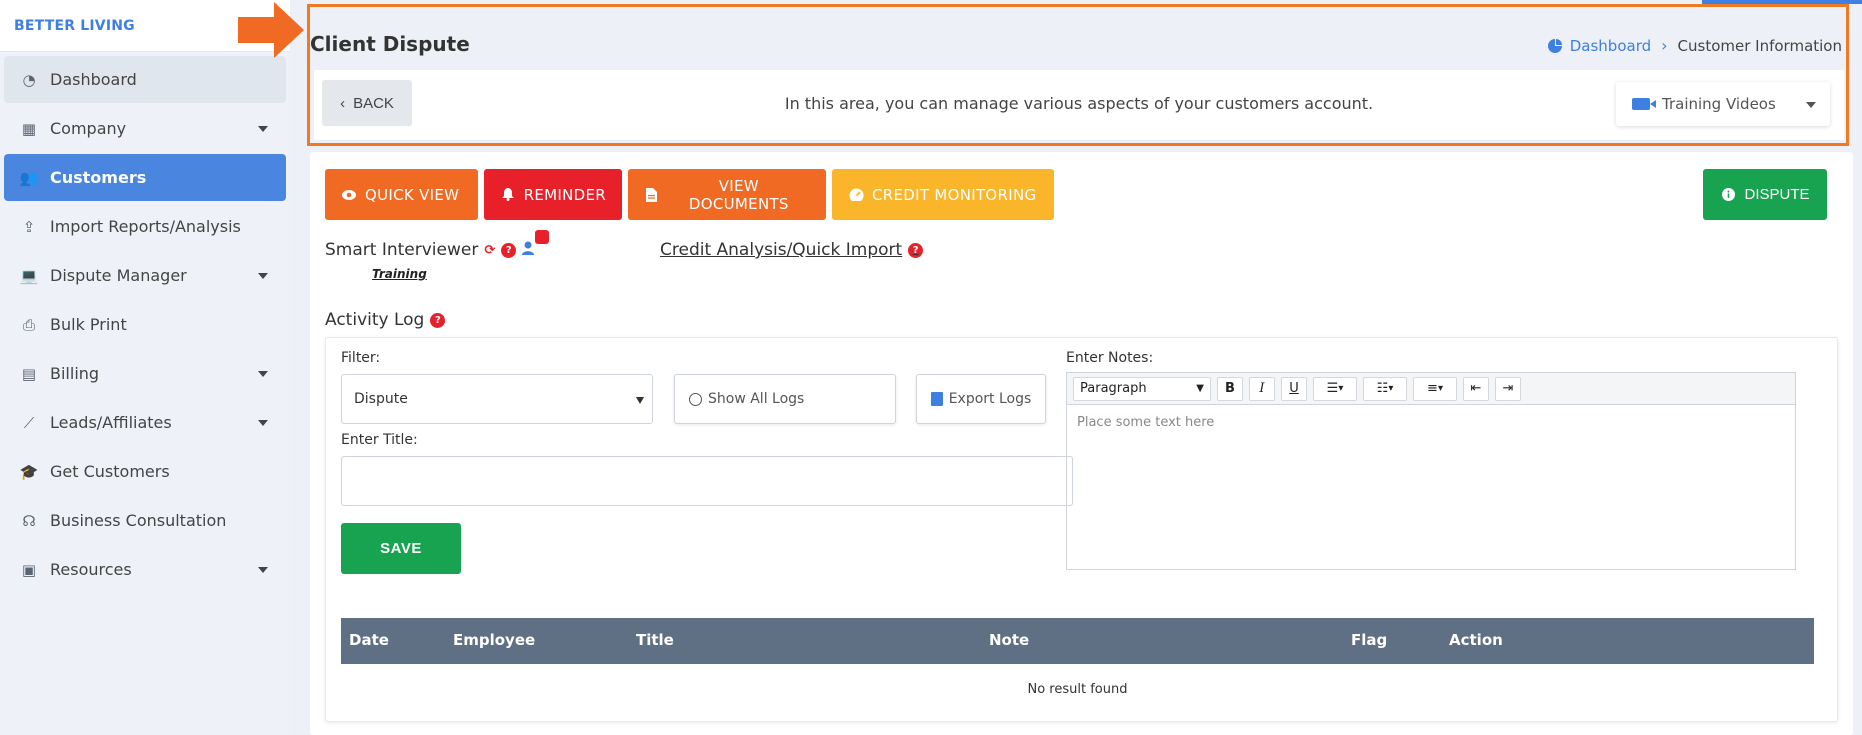  What do you see at coordinates (29, 226) in the screenshot?
I see `file-import-icon: ⇪` at bounding box center [29, 226].